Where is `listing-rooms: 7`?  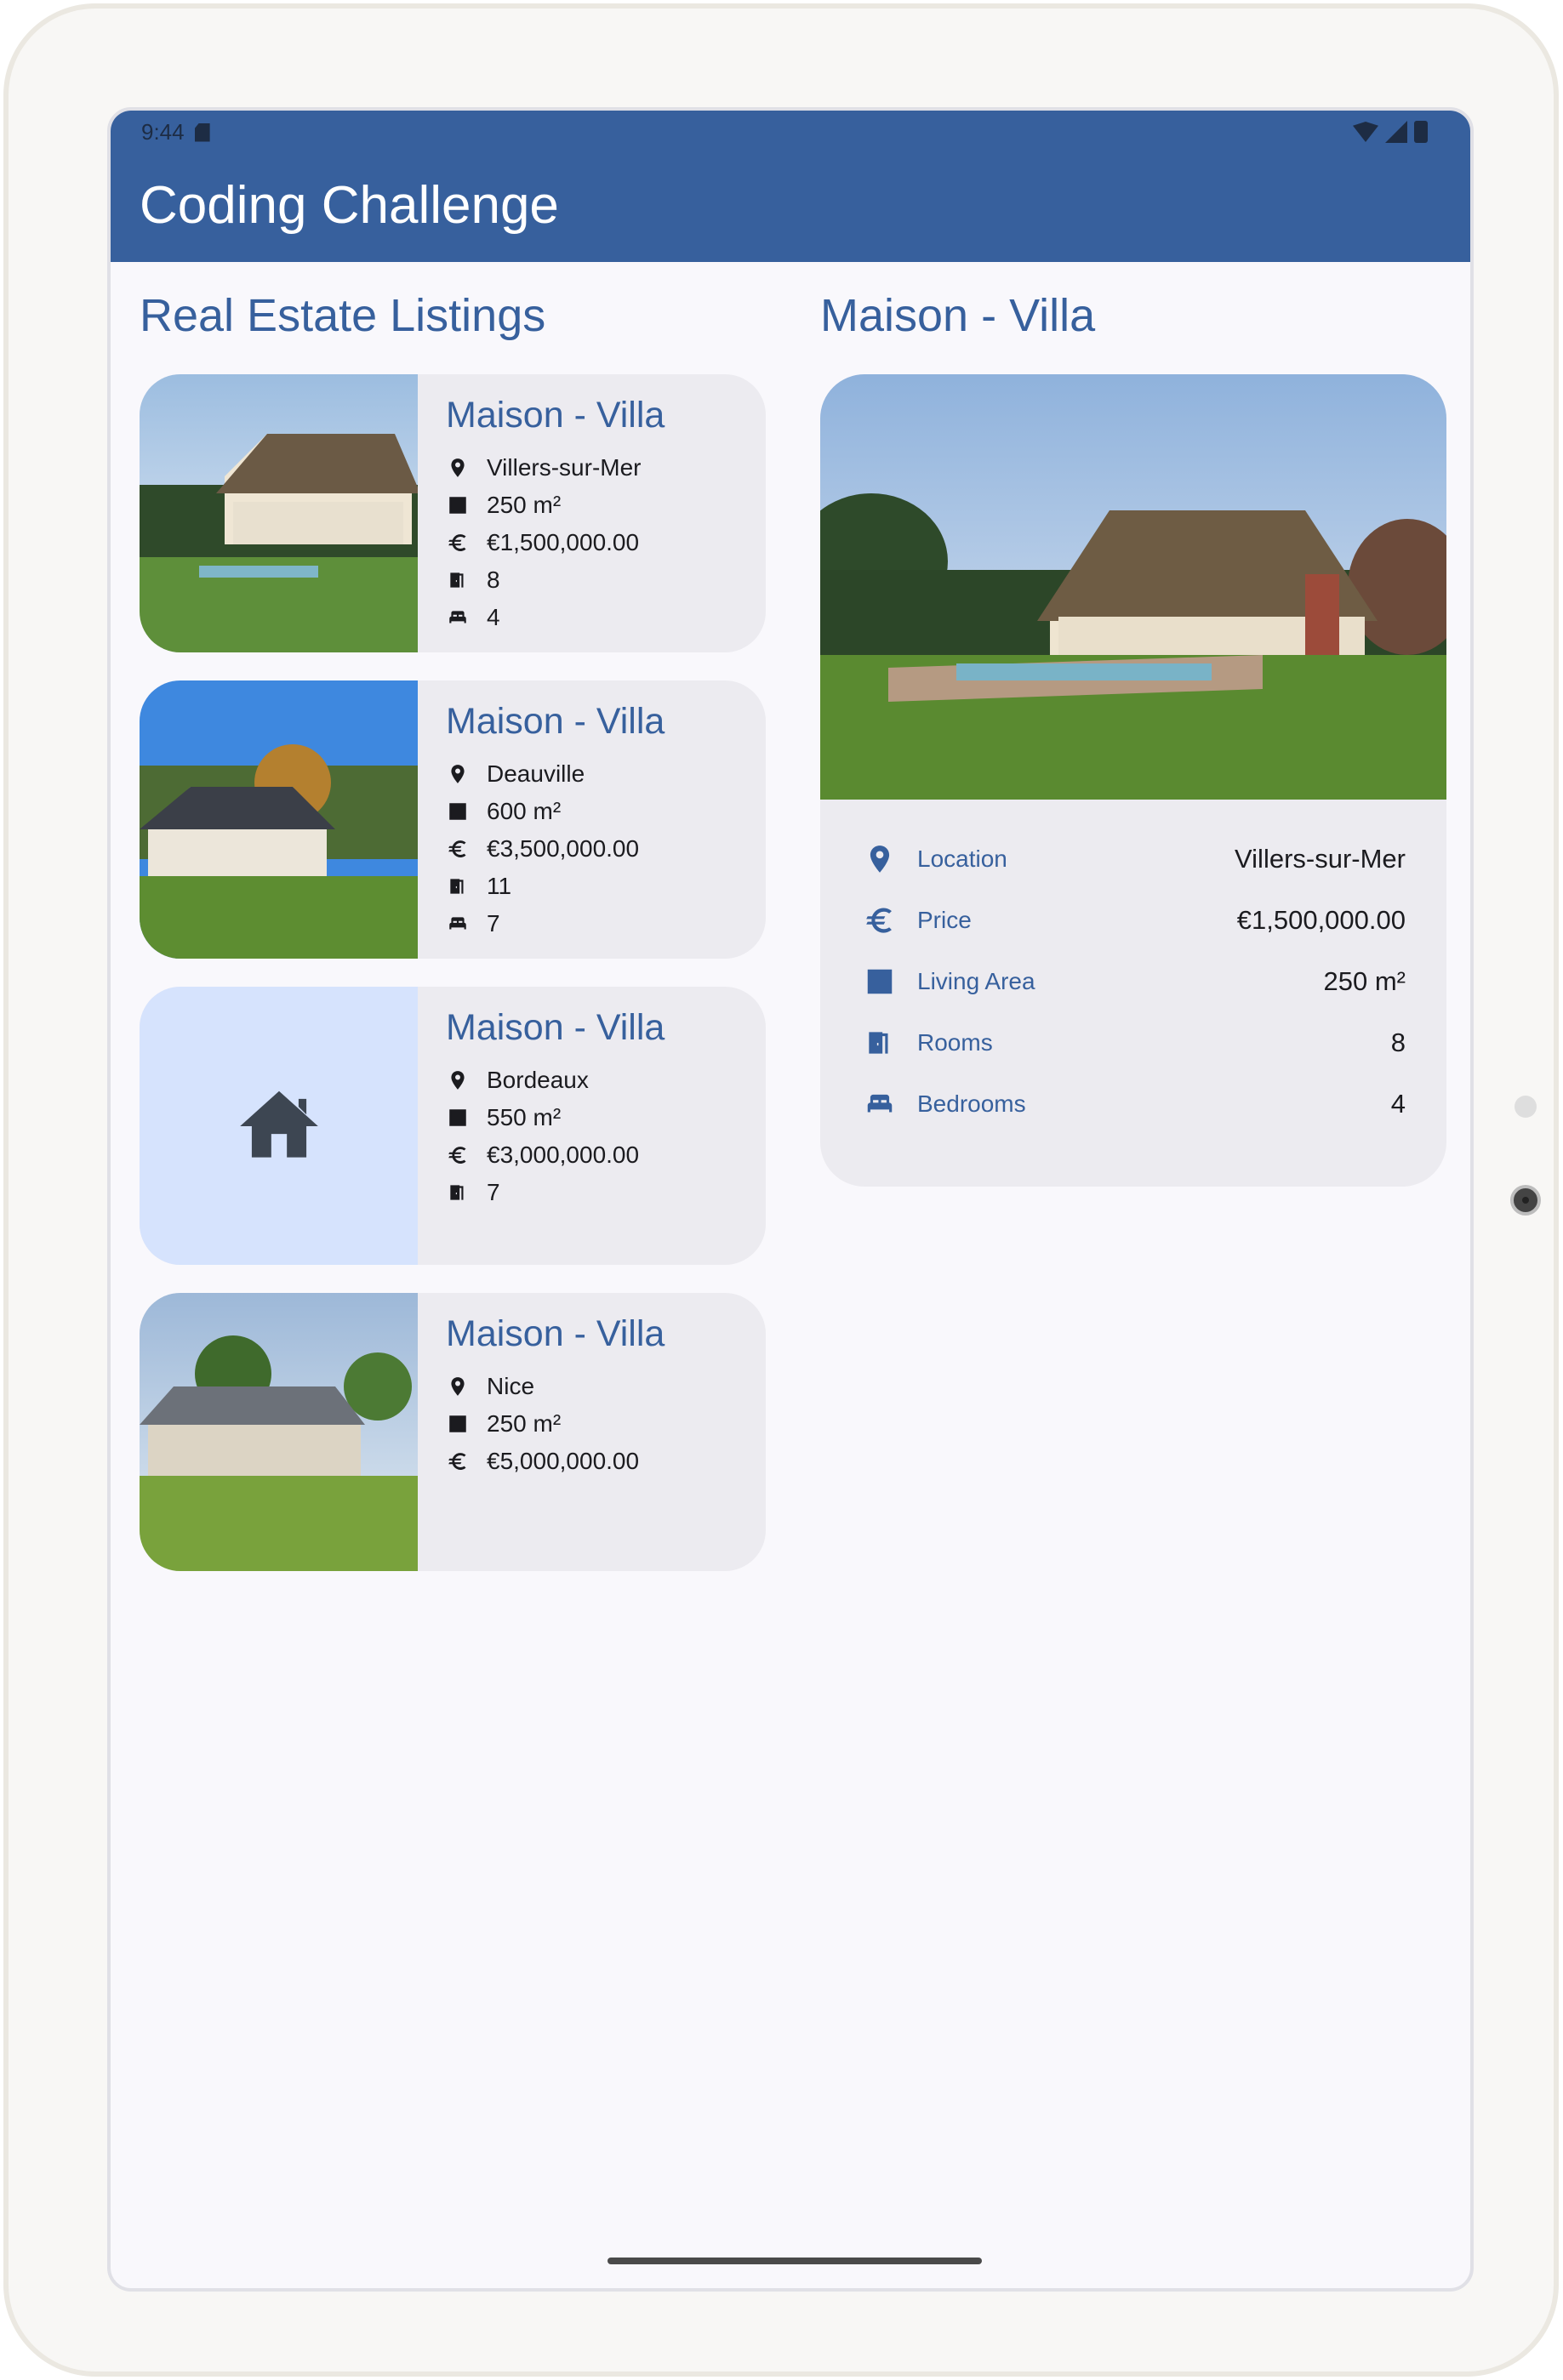
listing-rooms: 7 is located at coordinates (542, 1192).